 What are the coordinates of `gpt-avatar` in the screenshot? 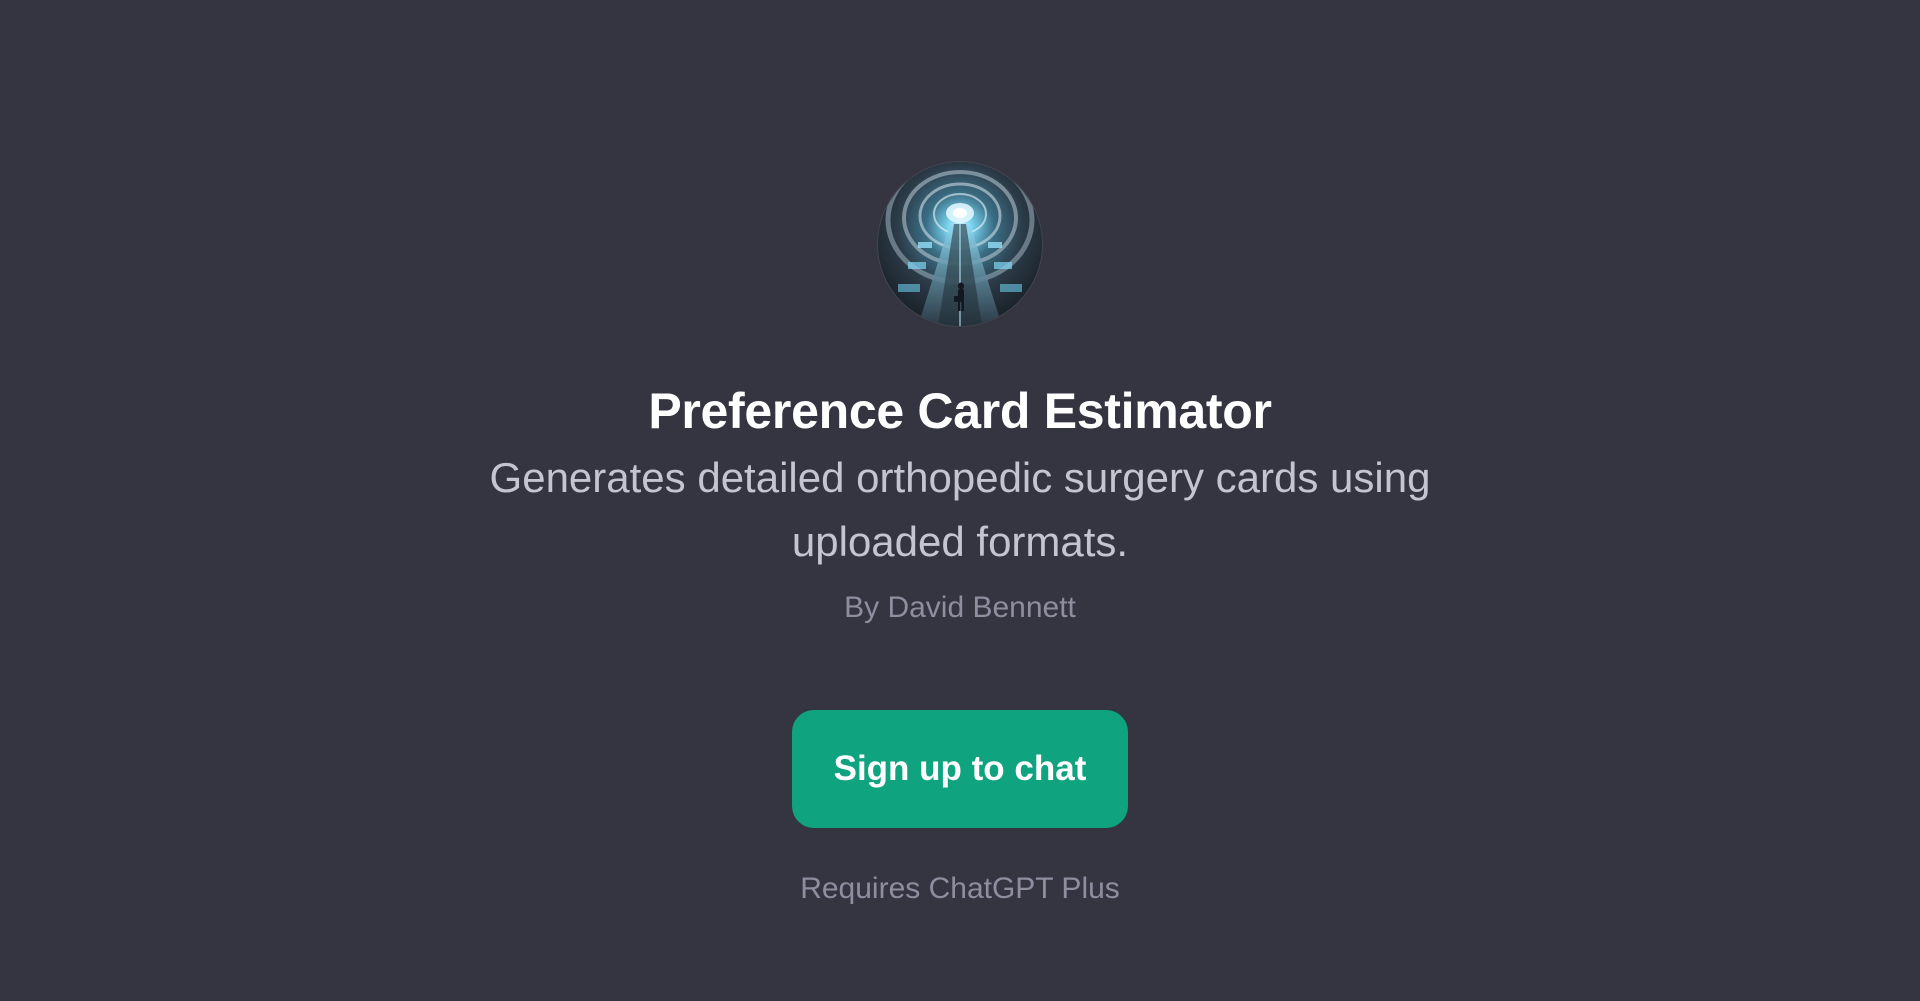 It's located at (960, 244).